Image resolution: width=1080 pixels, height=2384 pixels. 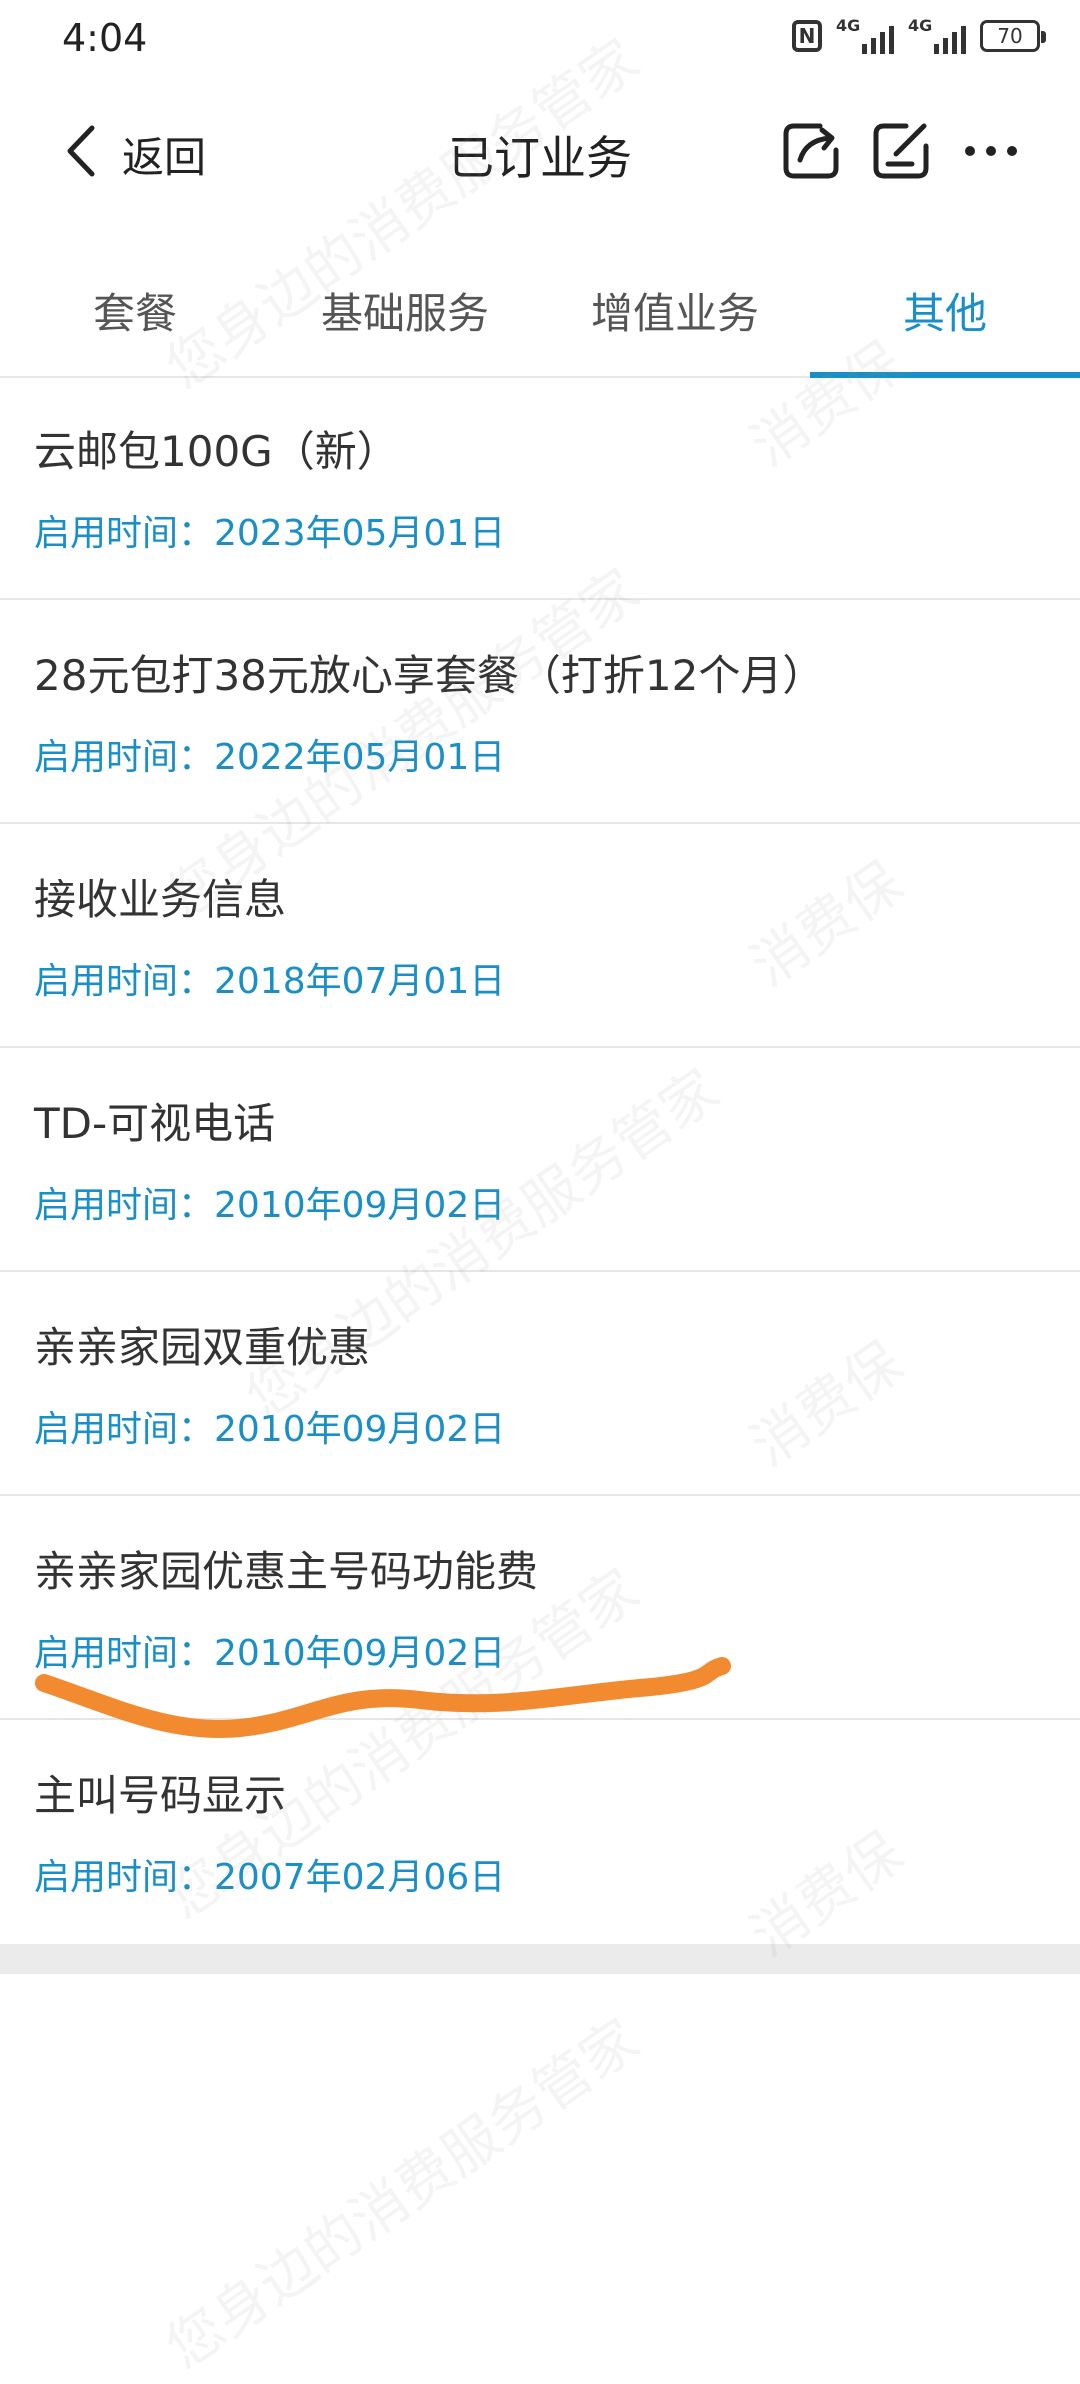 I want to click on watermark-text: 您身边的消费服务管家, so click(x=402, y=2194).